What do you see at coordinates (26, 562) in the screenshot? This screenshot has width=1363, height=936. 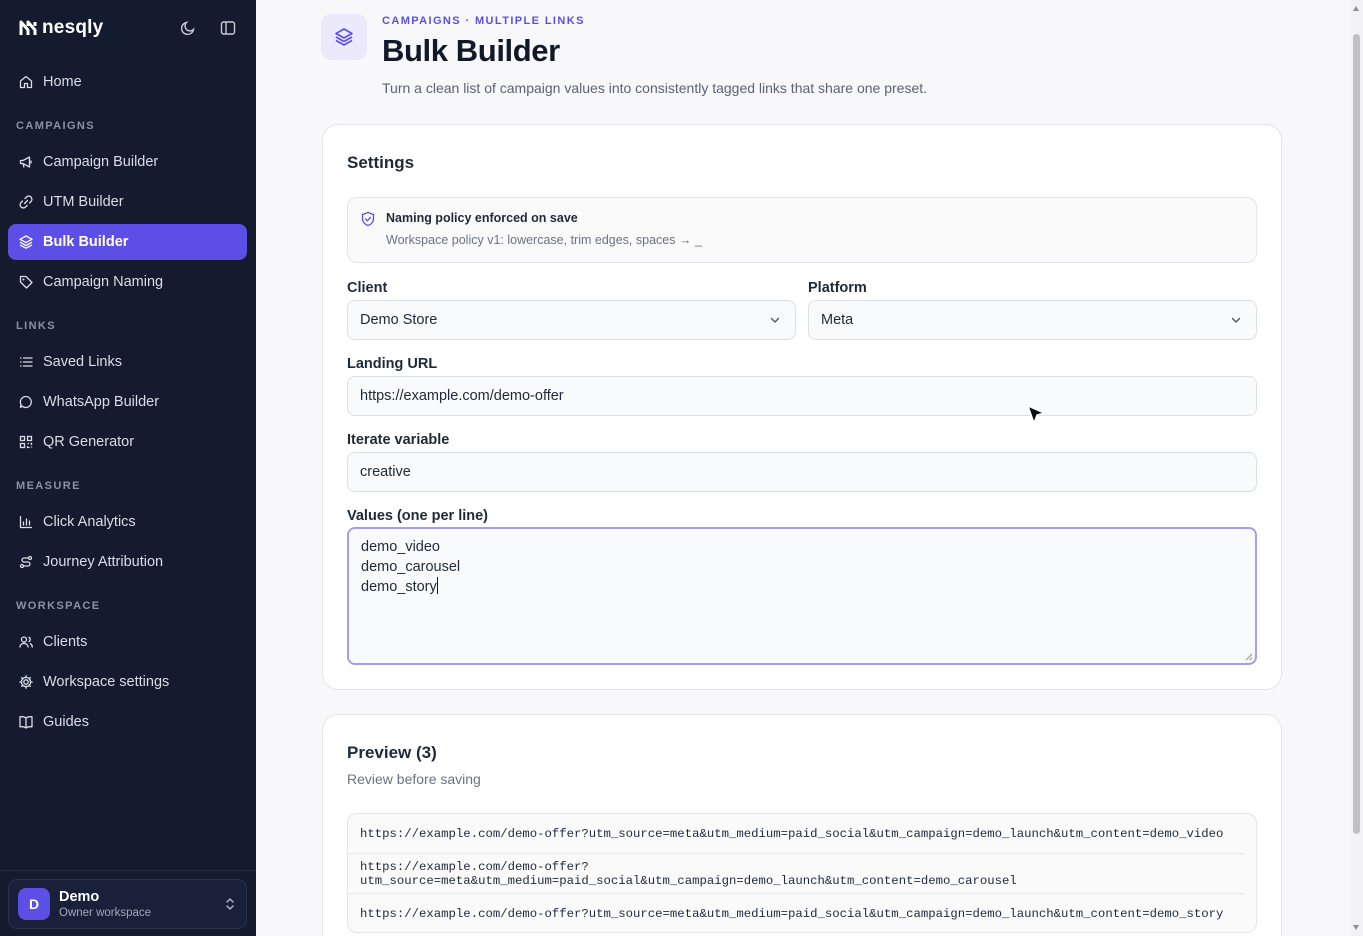 I see `route-icon` at bounding box center [26, 562].